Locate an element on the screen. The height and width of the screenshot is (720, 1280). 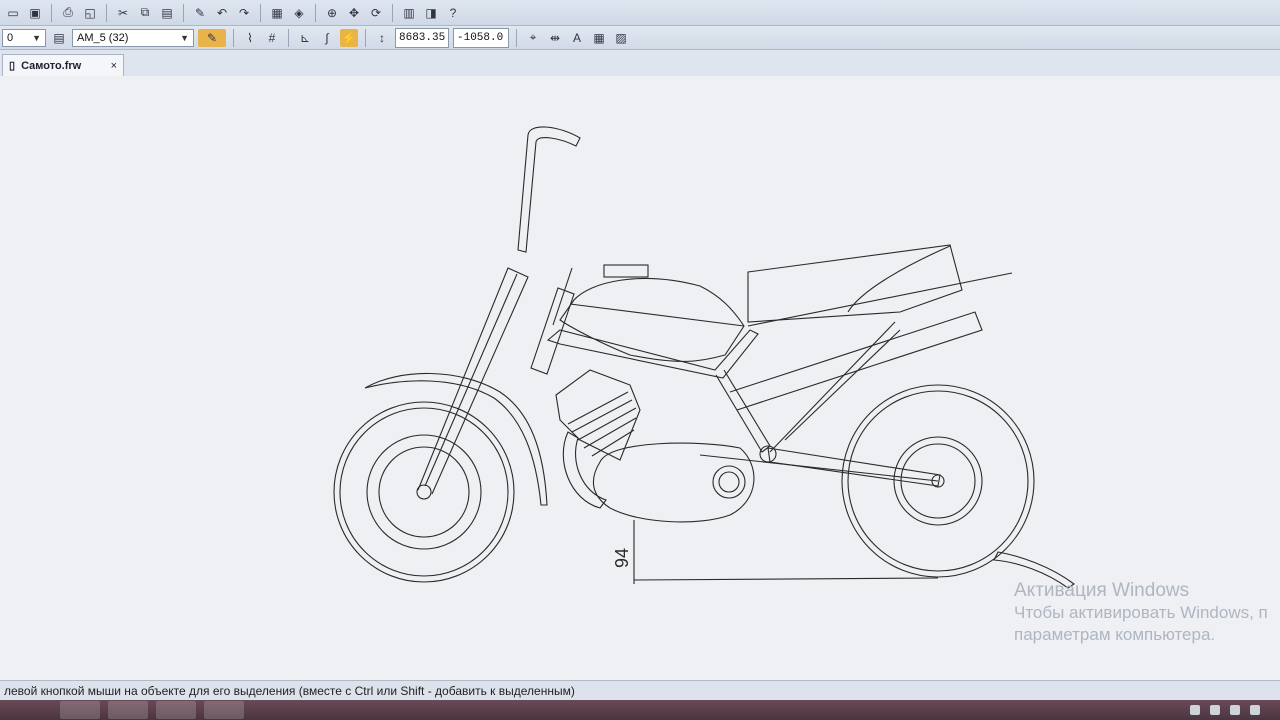
seat is located at coordinates (855, 283).